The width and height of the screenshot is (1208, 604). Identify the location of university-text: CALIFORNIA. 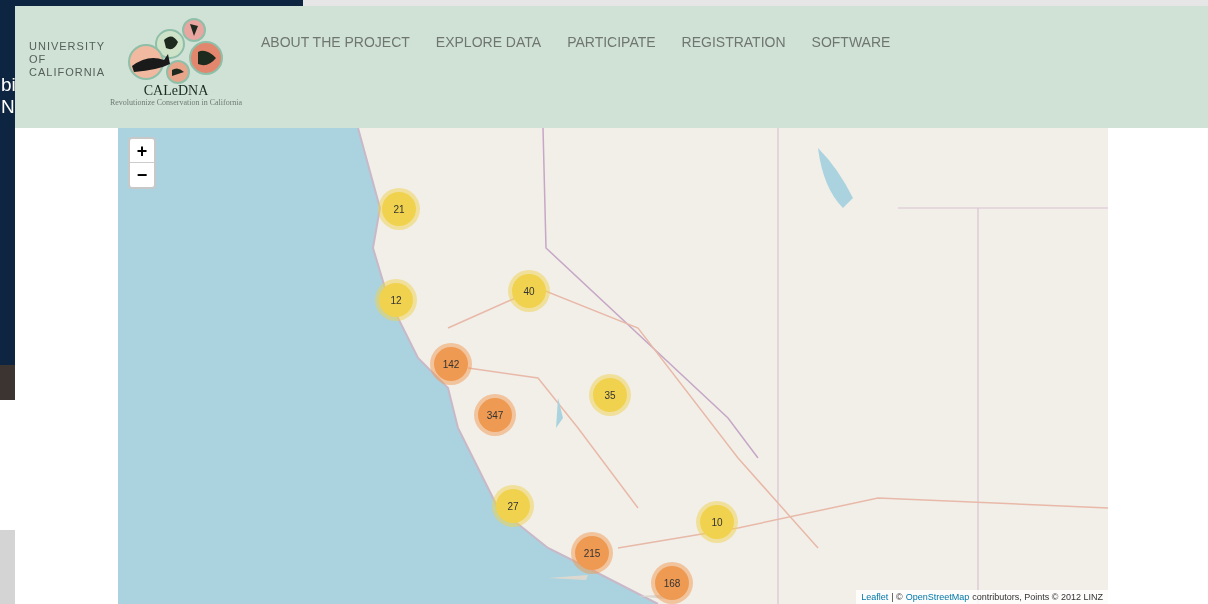
(67, 72).